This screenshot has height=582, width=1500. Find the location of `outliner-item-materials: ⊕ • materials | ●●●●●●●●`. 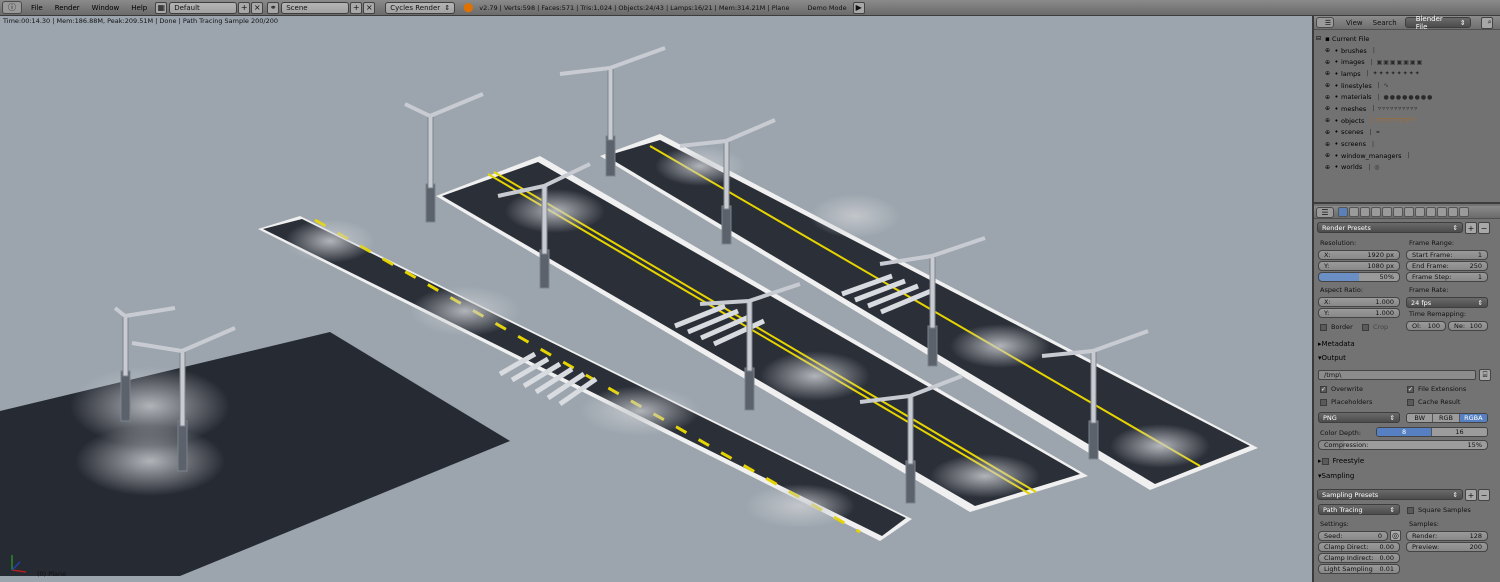

outliner-item-materials: ⊕ • materials | ●●●●●●●● is located at coordinates (1407, 97).